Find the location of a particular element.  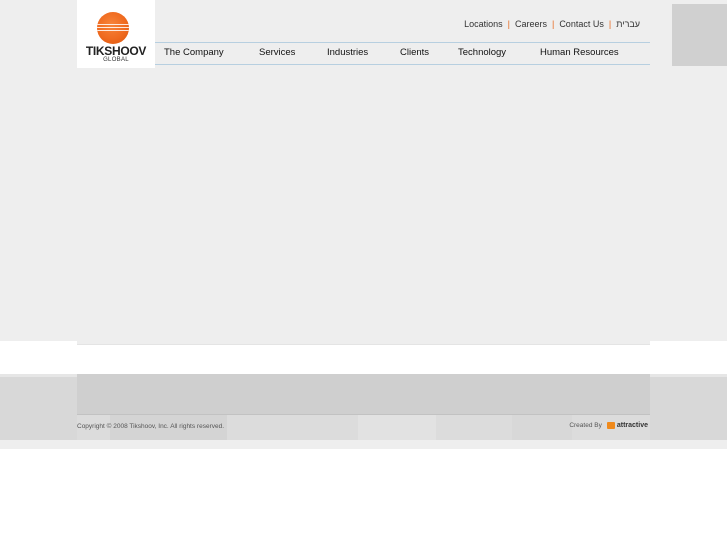

nav-item-services: Services is located at coordinates (277, 52).